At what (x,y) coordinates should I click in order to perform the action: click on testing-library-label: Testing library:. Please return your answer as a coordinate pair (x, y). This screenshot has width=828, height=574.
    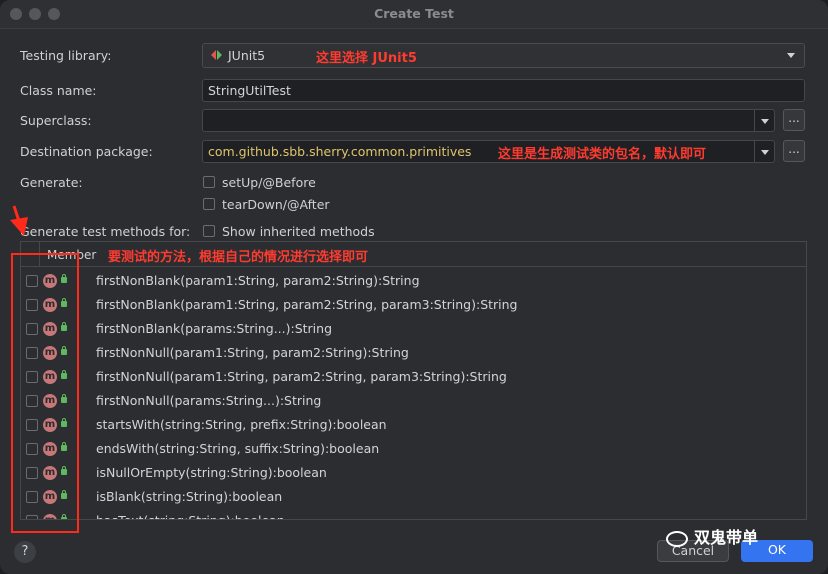
    Looking at the image, I should click on (66, 55).